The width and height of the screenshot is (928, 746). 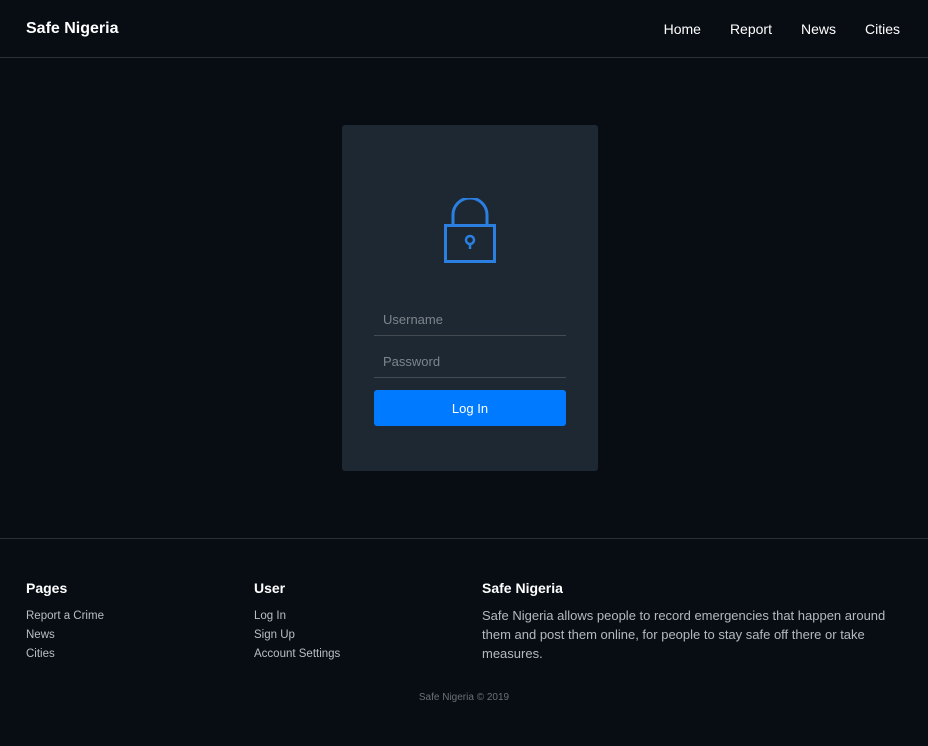 I want to click on footer-pages-column: Pages Report a Crime News Cities, so click(x=65, y=621).